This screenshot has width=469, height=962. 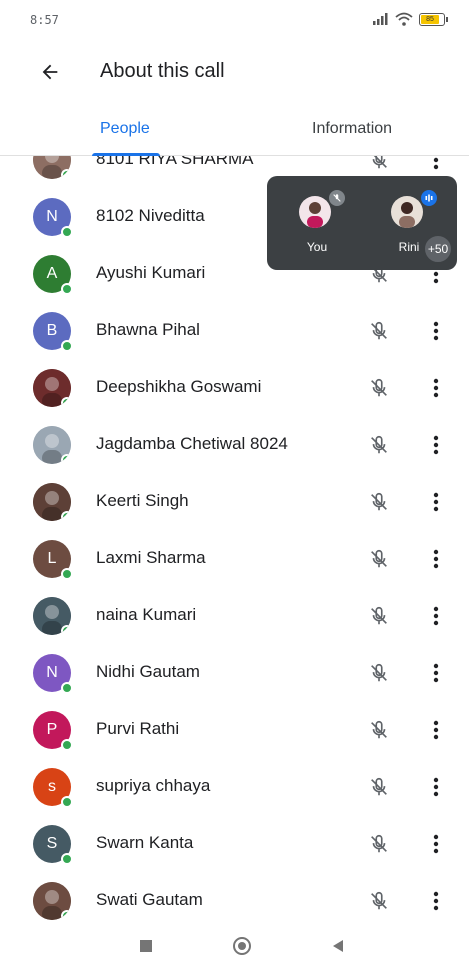 What do you see at coordinates (145, 842) in the screenshot?
I see `participant-name: Swarn Kanta` at bounding box center [145, 842].